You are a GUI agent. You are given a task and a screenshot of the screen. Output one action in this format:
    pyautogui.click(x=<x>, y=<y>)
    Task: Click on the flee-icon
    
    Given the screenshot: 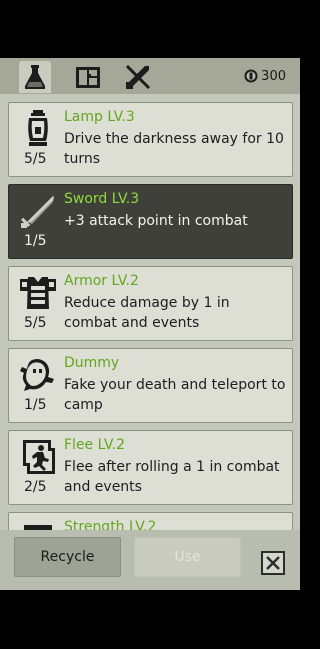 What is the action you would take?
    pyautogui.click(x=39, y=457)
    